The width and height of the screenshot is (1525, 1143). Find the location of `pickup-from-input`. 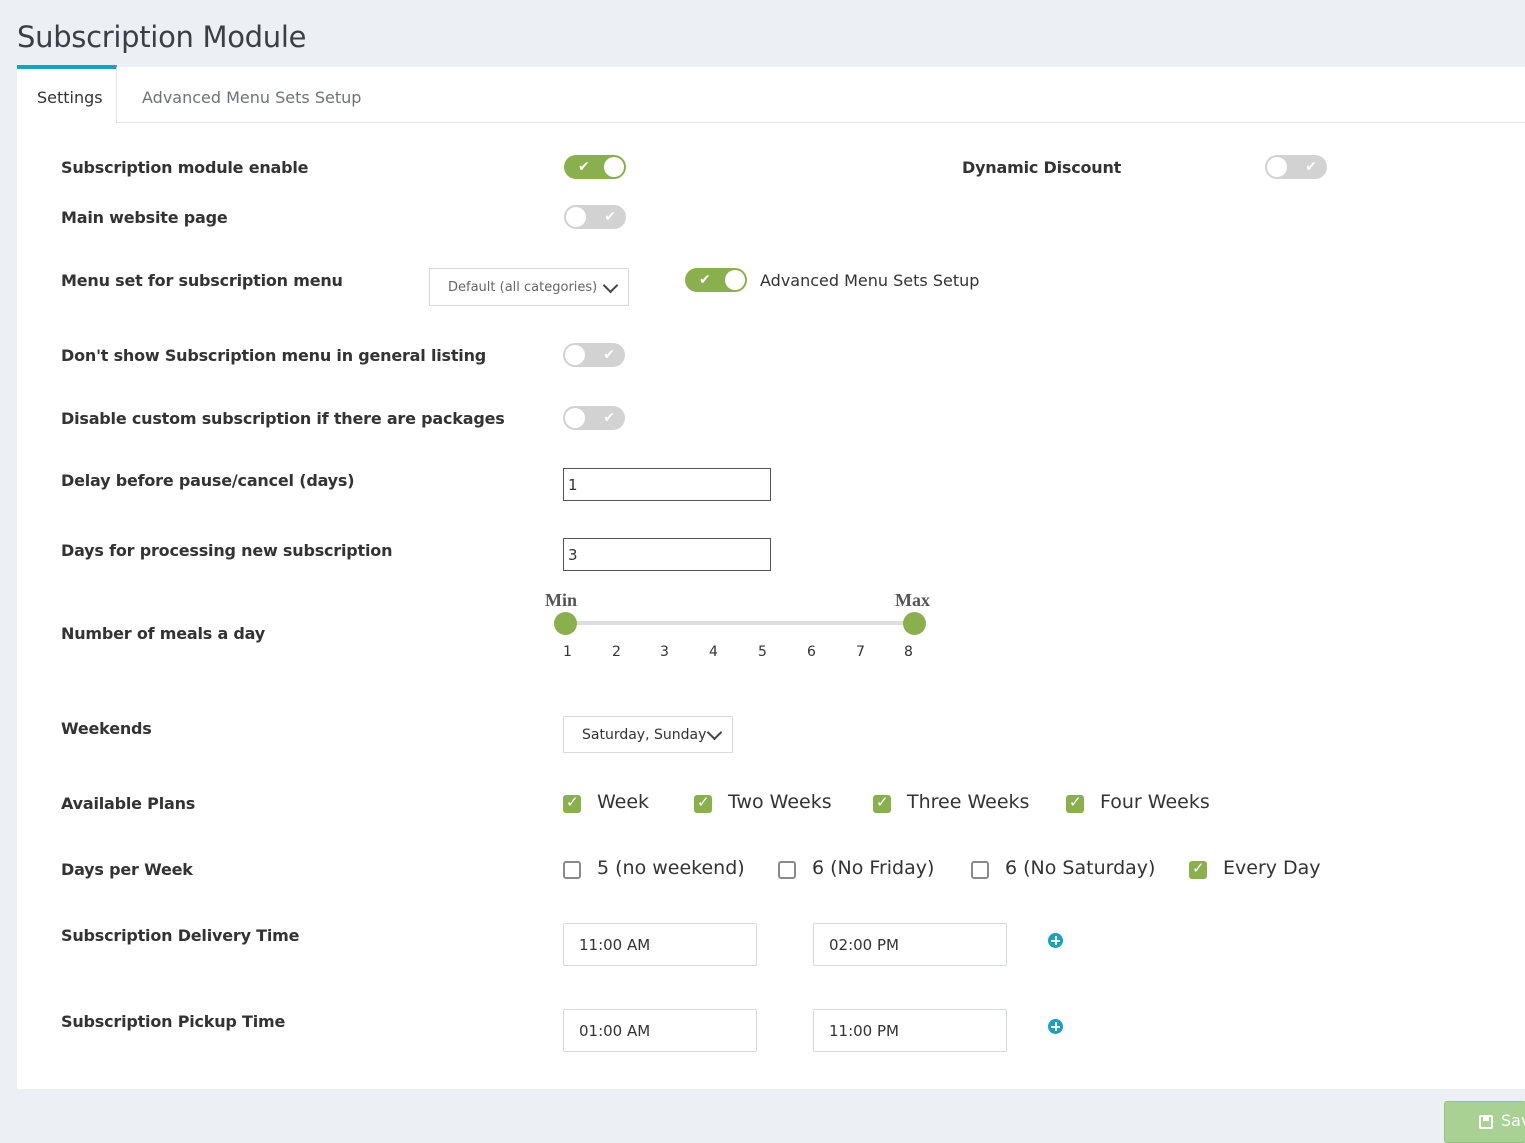

pickup-from-input is located at coordinates (660, 1030).